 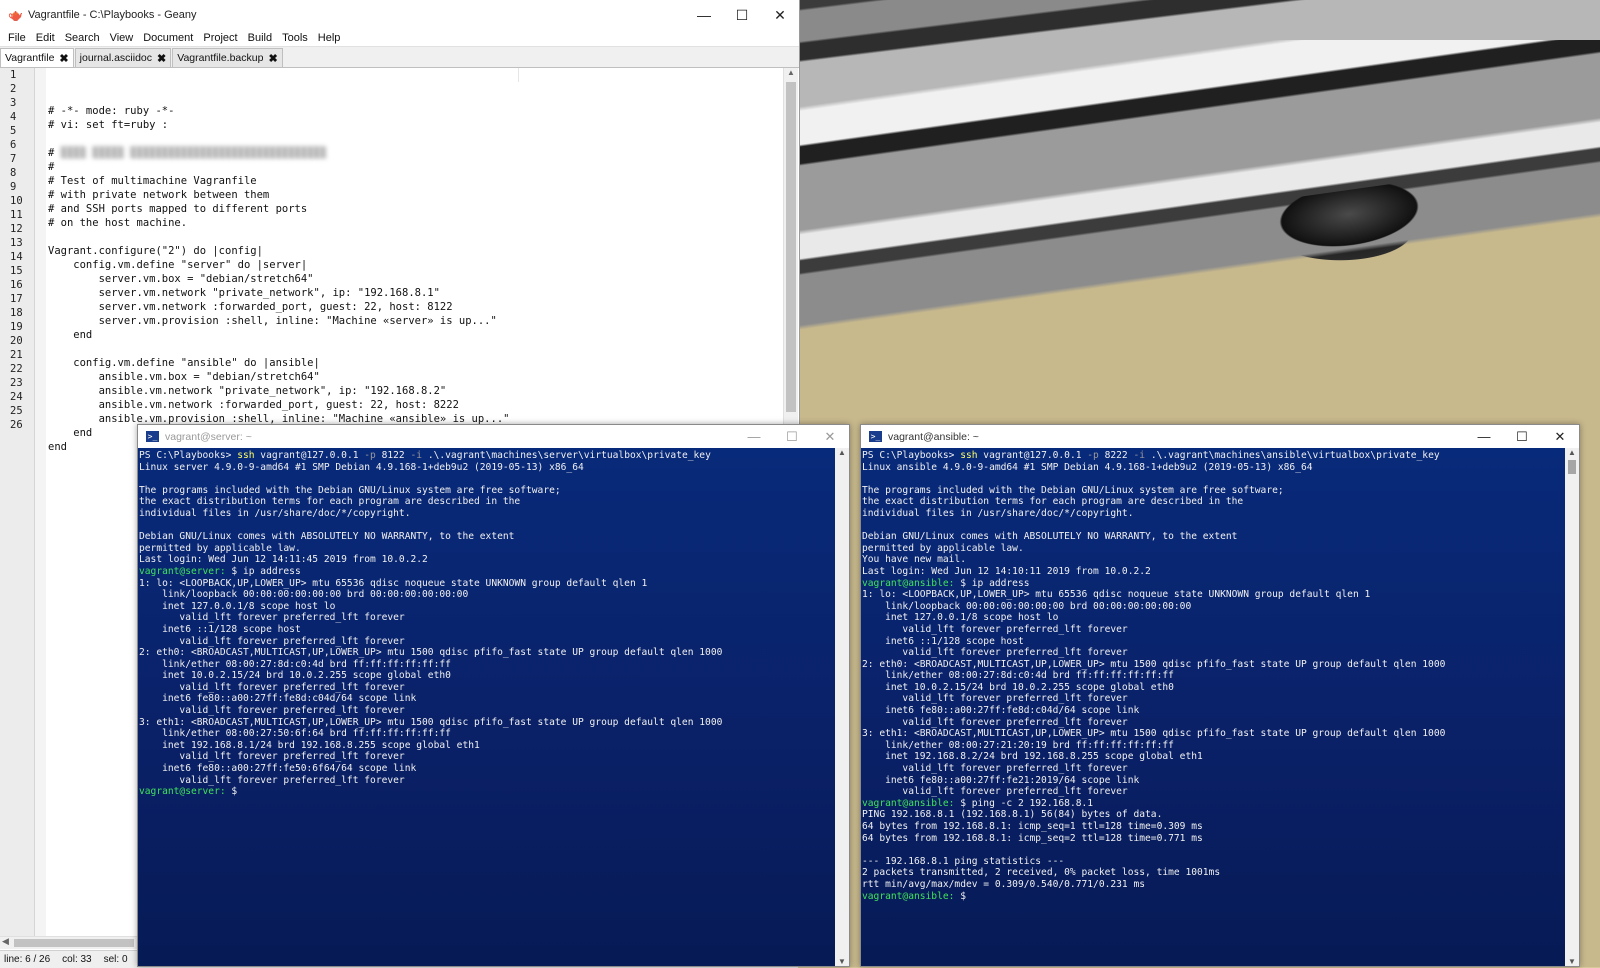 What do you see at coordinates (5, 941) in the screenshot?
I see `scroll-left-icon: ◀` at bounding box center [5, 941].